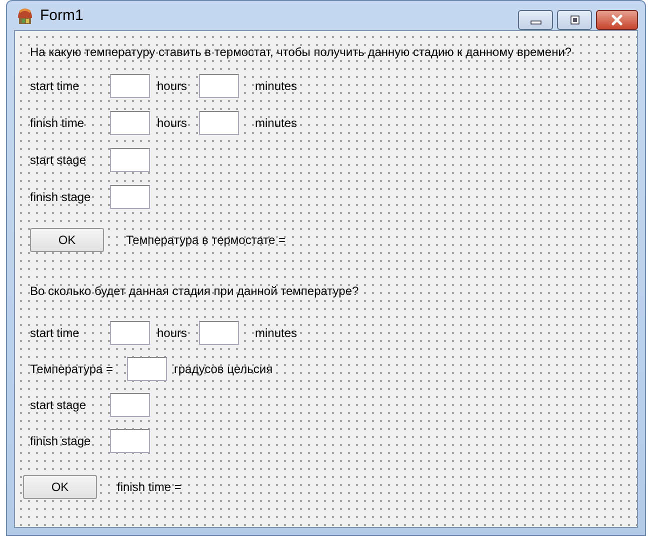 The height and width of the screenshot is (538, 654). I want to click on field-label: Температура =, so click(72, 369).